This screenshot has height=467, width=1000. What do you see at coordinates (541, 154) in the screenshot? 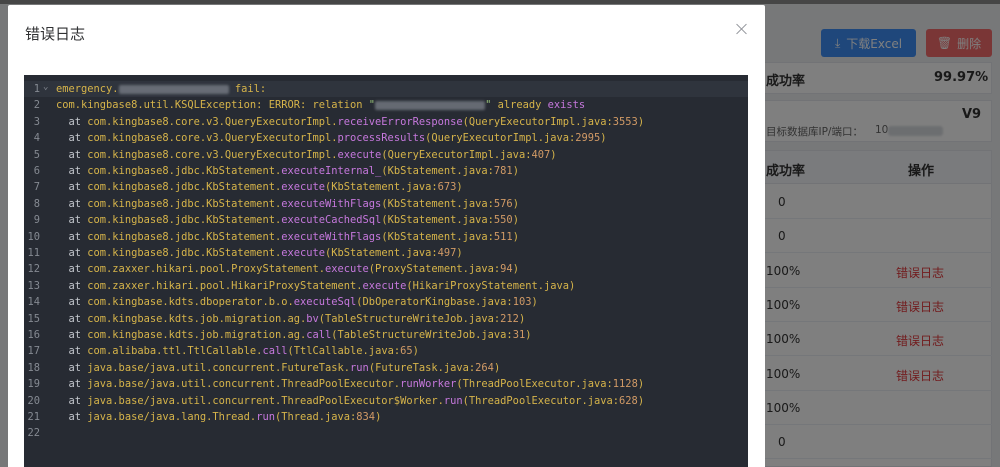
I see `log-token: 407` at bounding box center [541, 154].